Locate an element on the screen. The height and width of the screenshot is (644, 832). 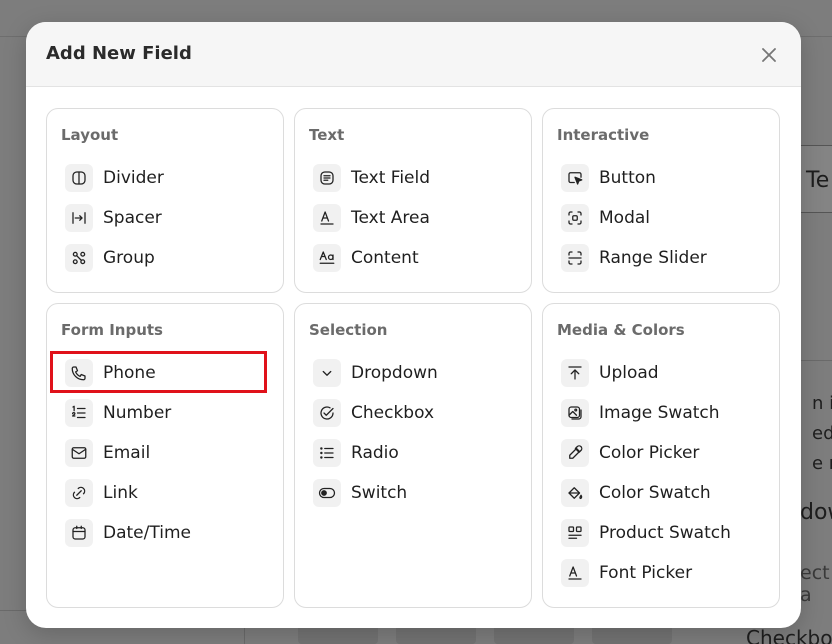
field-option-range-slider: Range Slider is located at coordinates (661, 258).